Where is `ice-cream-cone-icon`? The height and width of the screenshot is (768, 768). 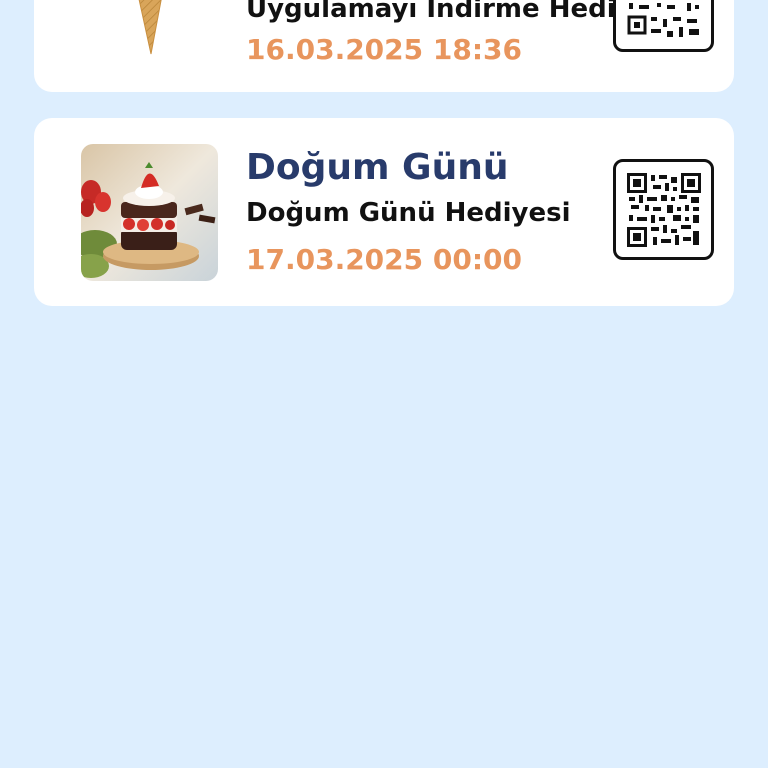 ice-cream-cone-icon is located at coordinates (150, 27).